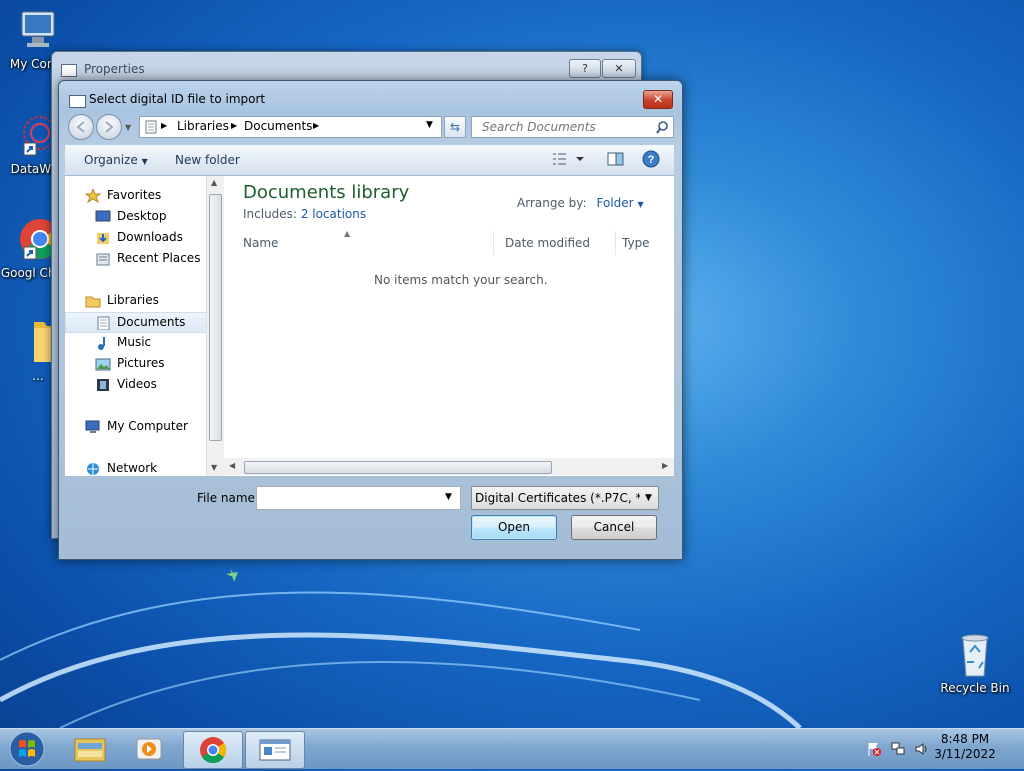  I want to click on nav-scrollbar: ▲ ▼, so click(215, 326).